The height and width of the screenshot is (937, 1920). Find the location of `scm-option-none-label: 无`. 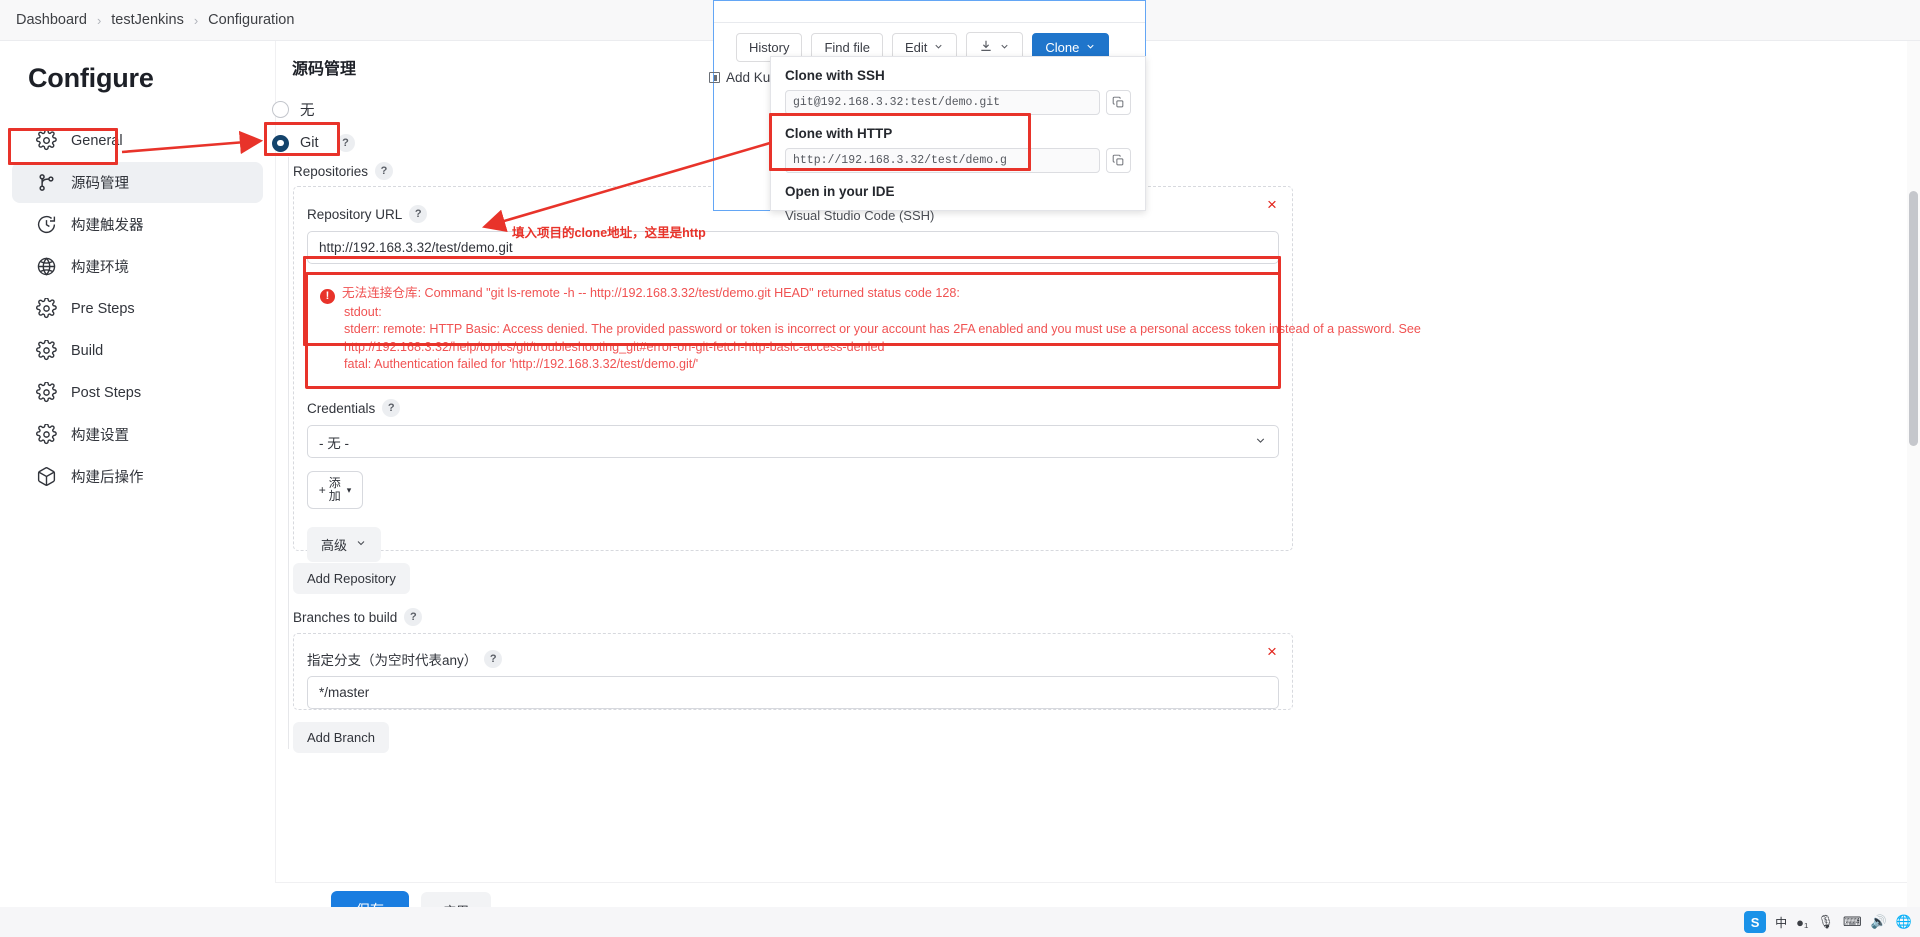

scm-option-none-label: 无 is located at coordinates (307, 111).